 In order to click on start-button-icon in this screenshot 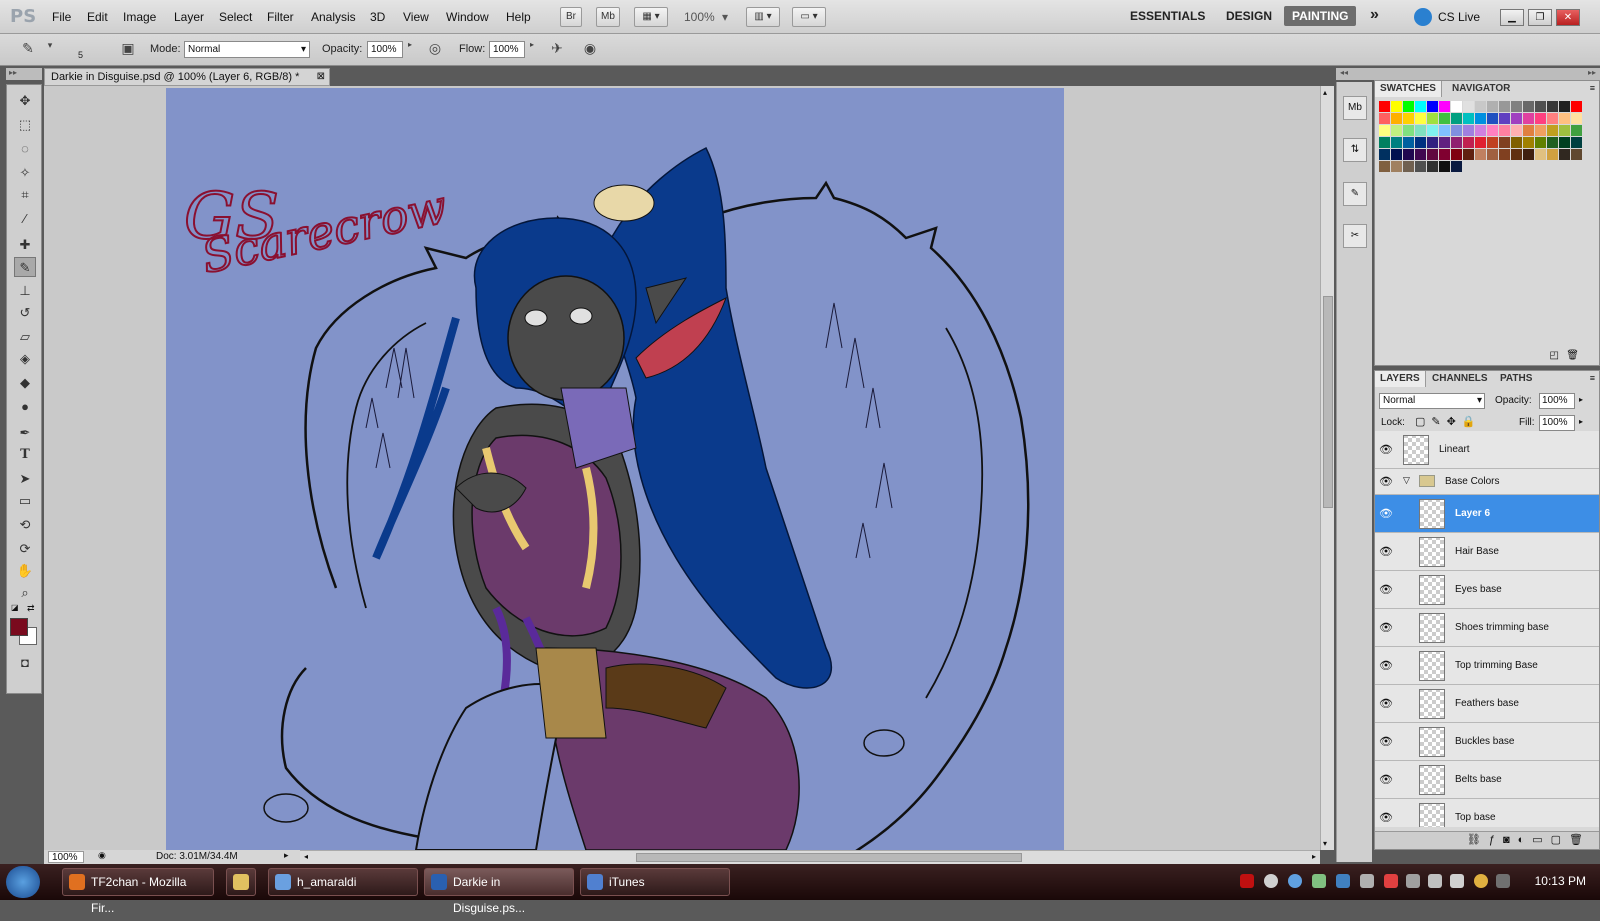, I will do `click(23, 882)`.